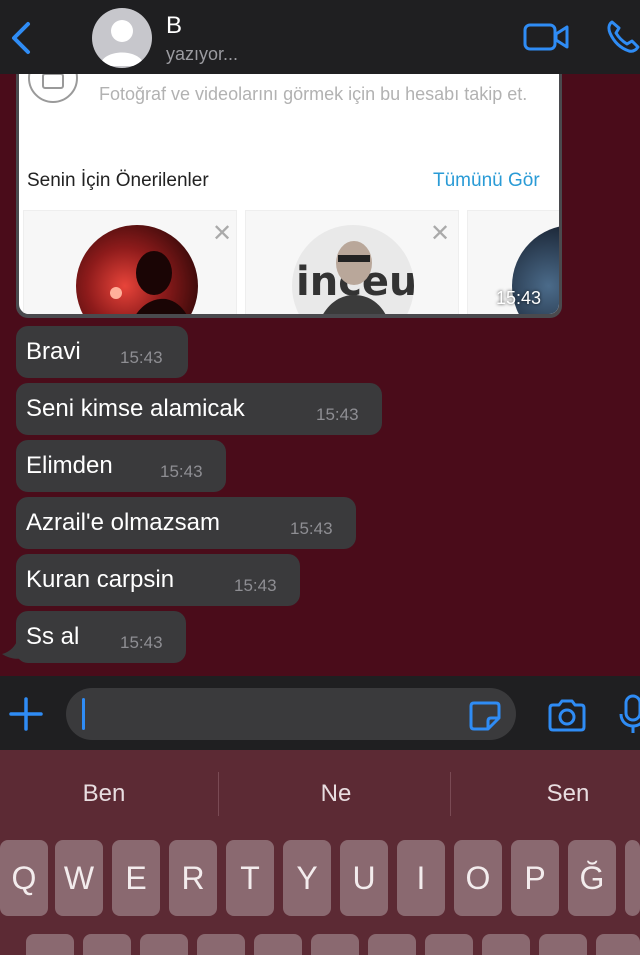 This screenshot has height=955, width=640. I want to click on sticker-icon, so click(485, 716).